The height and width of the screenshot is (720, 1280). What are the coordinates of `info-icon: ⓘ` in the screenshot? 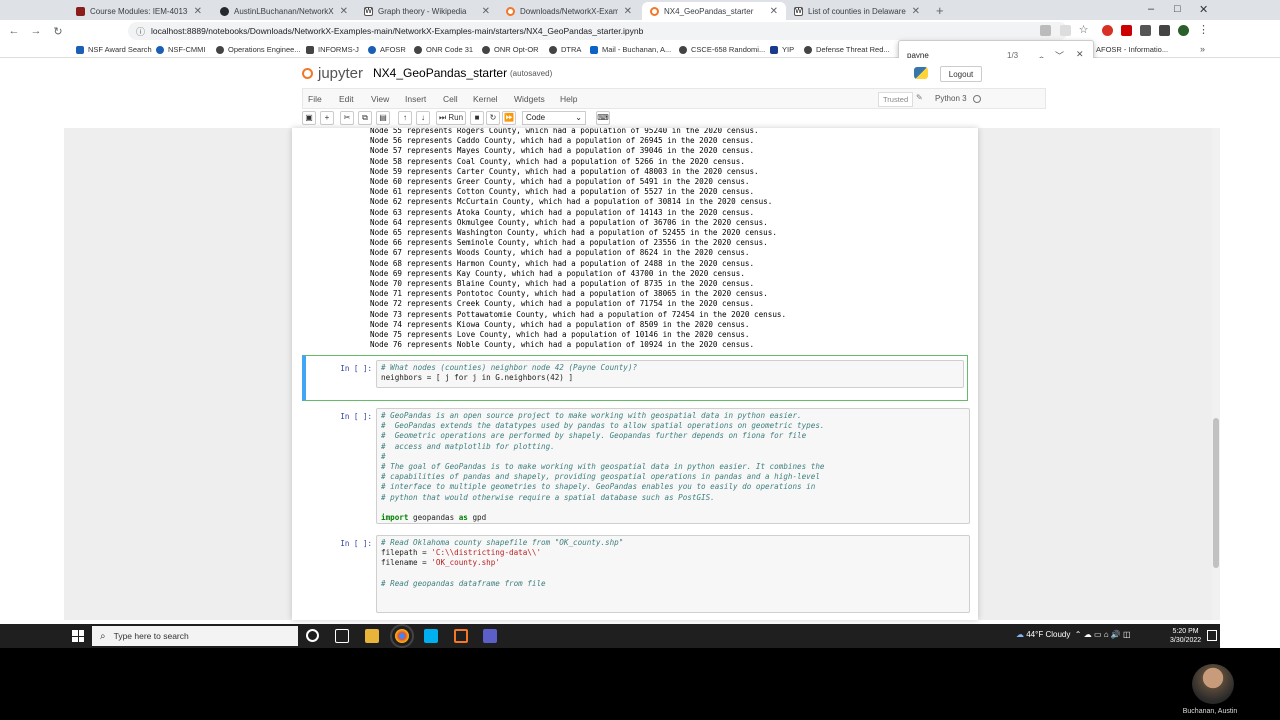 It's located at (140, 31).